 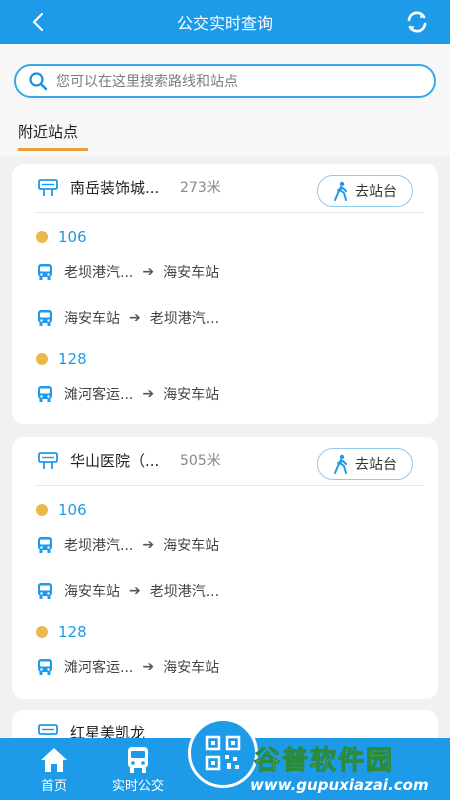 I want to click on back-button, so click(x=38, y=22).